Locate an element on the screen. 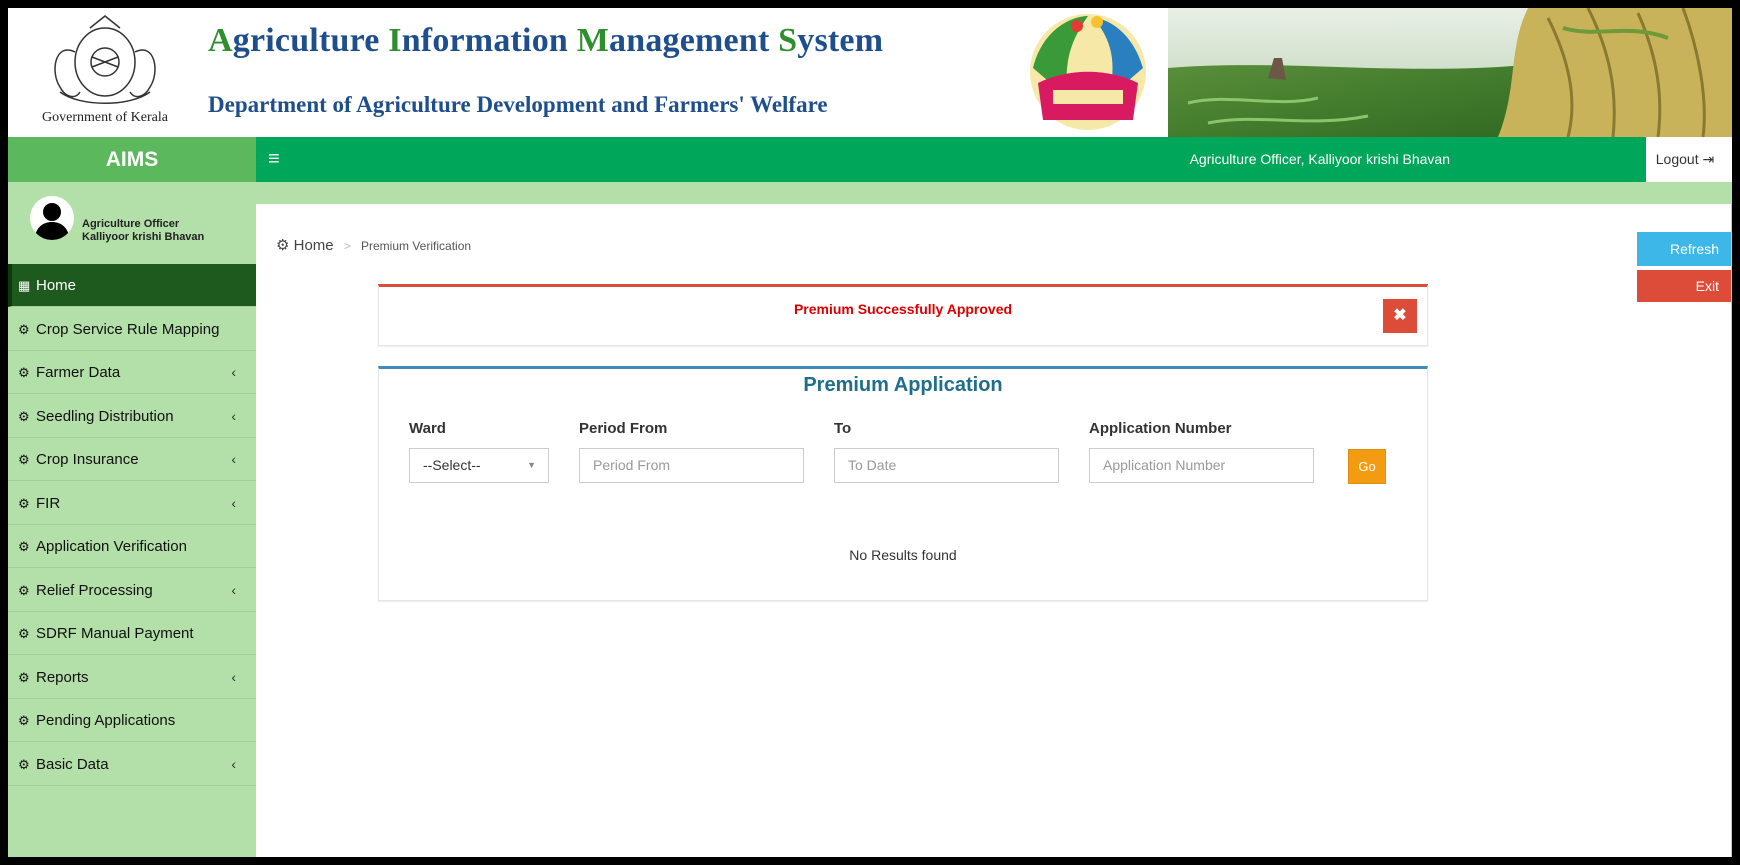 Image resolution: width=1740 pixels, height=865 pixels. sidebar-item: ⚙ Crop Insurance ‹ is located at coordinates (132, 459).